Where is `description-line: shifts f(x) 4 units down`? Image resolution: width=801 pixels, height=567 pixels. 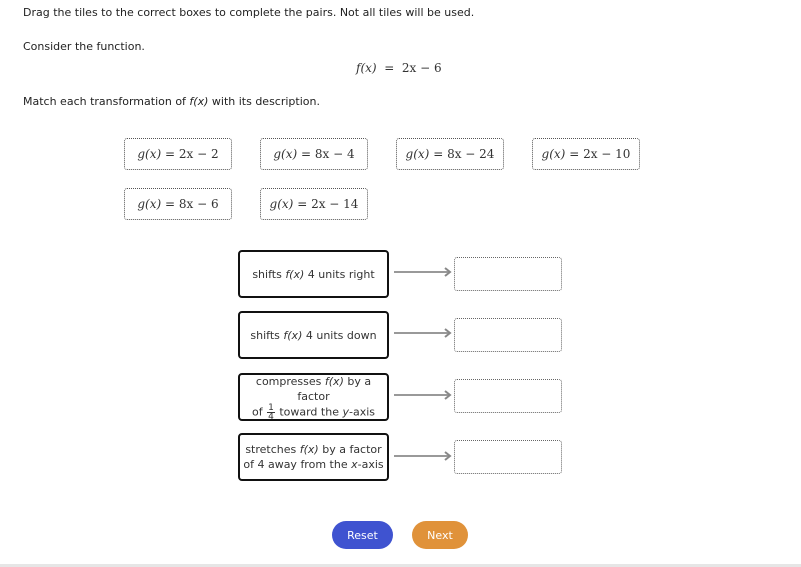
description-line: shifts f(x) 4 units down is located at coordinates (313, 335).